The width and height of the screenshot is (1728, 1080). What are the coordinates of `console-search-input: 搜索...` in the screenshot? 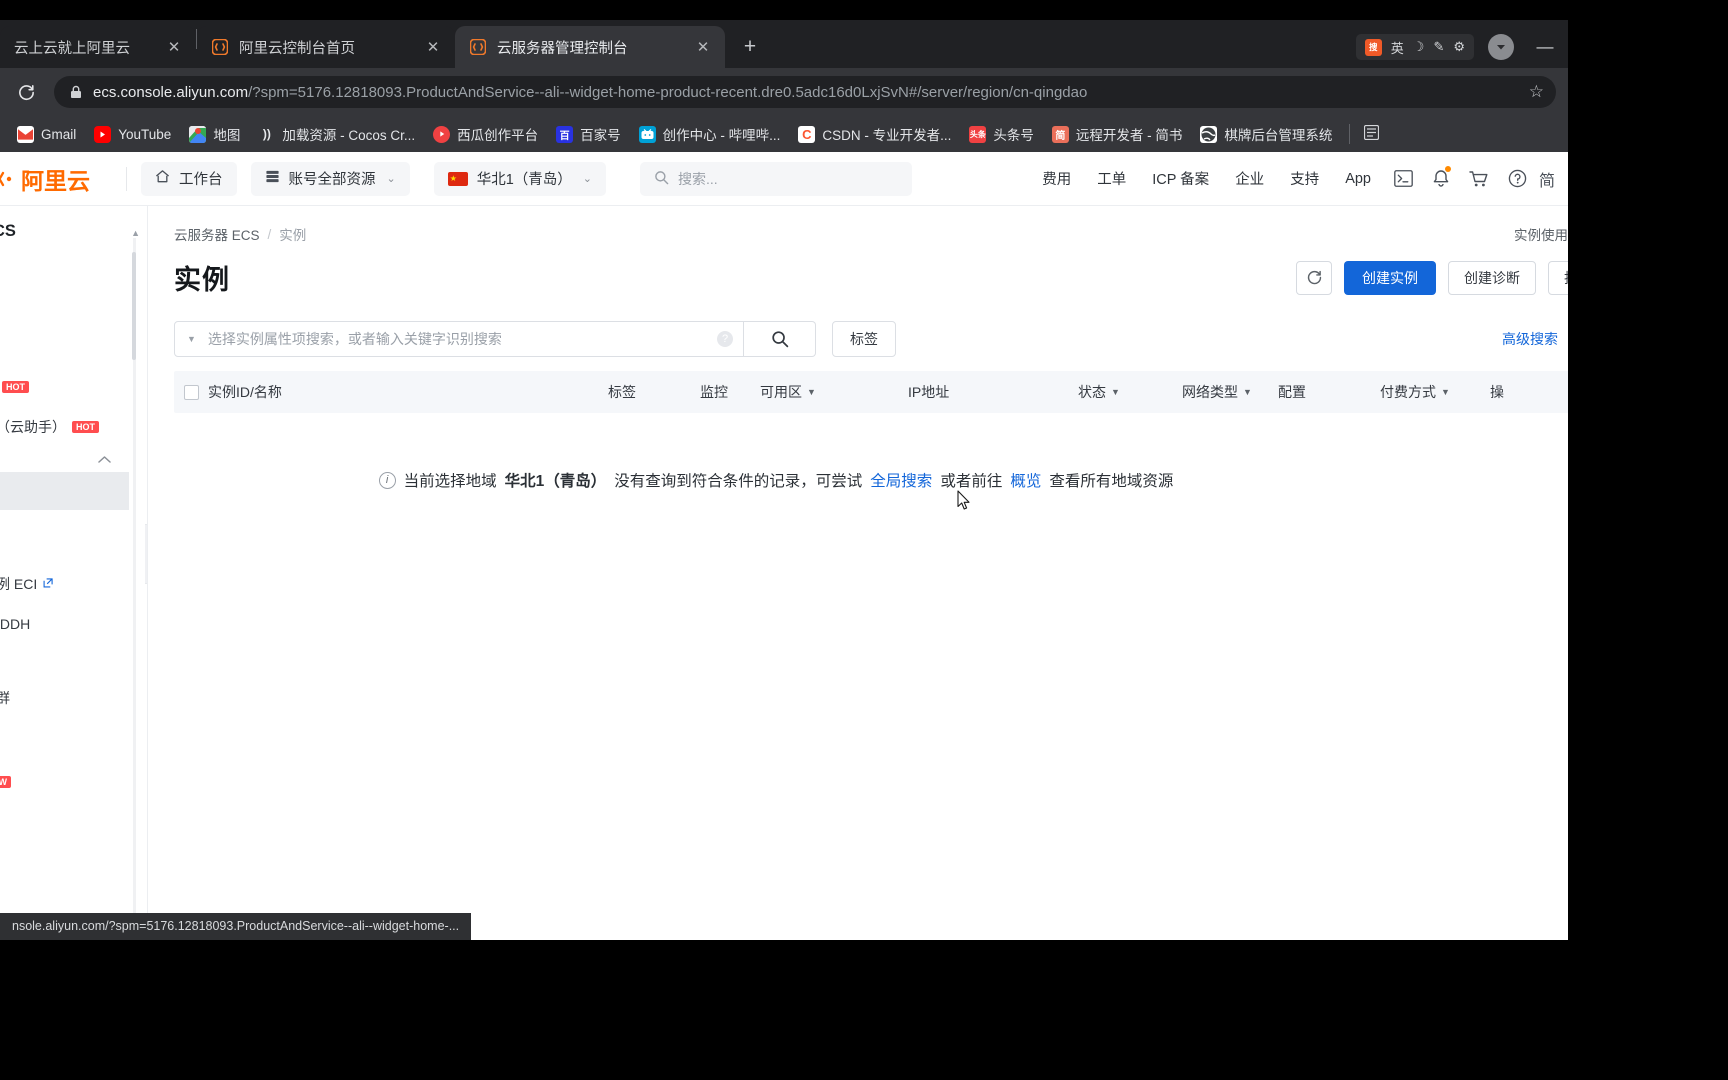 It's located at (776, 178).